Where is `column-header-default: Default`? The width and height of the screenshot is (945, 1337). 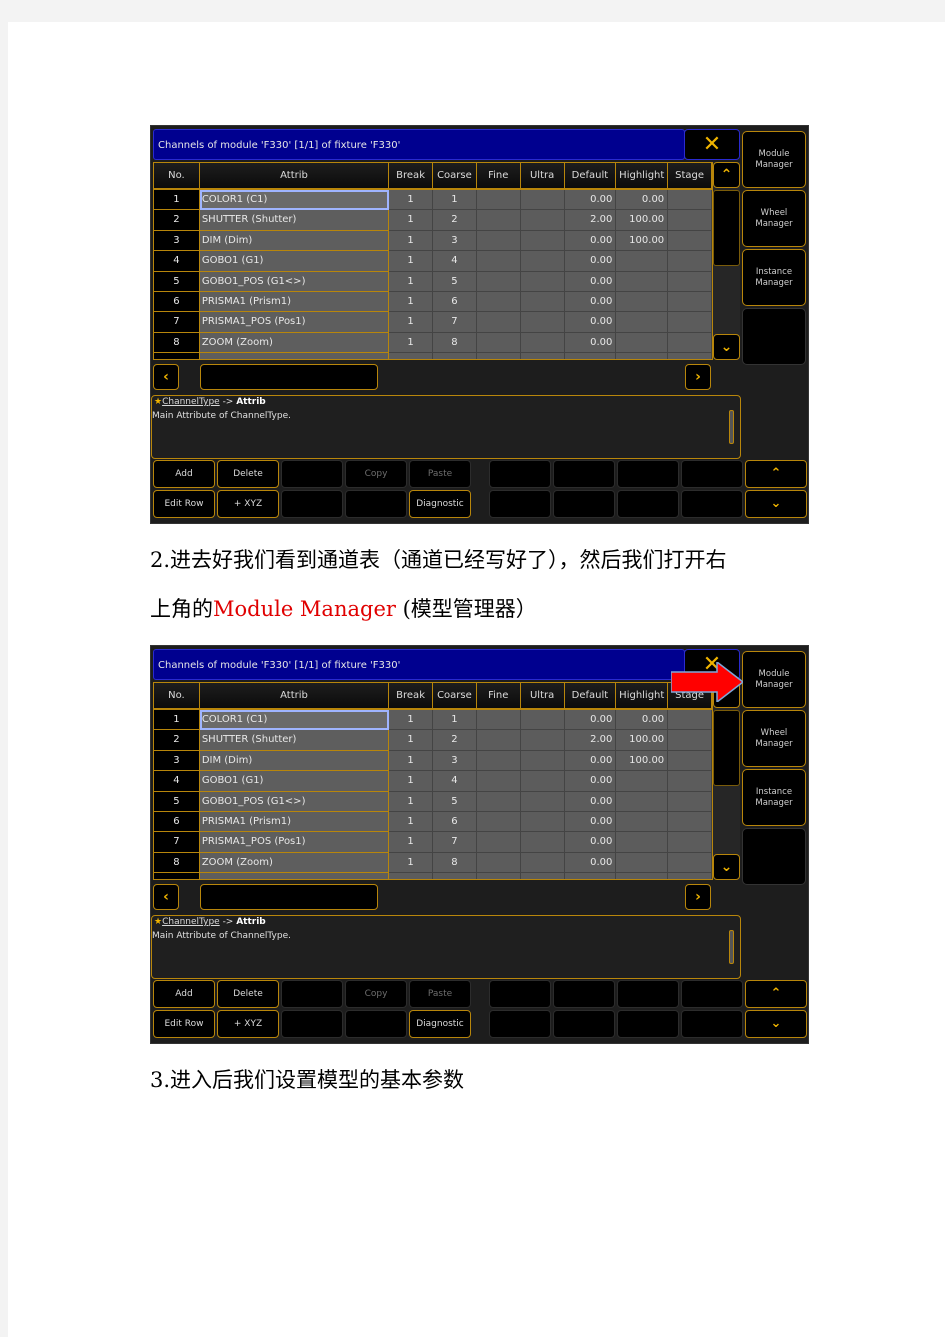 column-header-default: Default is located at coordinates (590, 696).